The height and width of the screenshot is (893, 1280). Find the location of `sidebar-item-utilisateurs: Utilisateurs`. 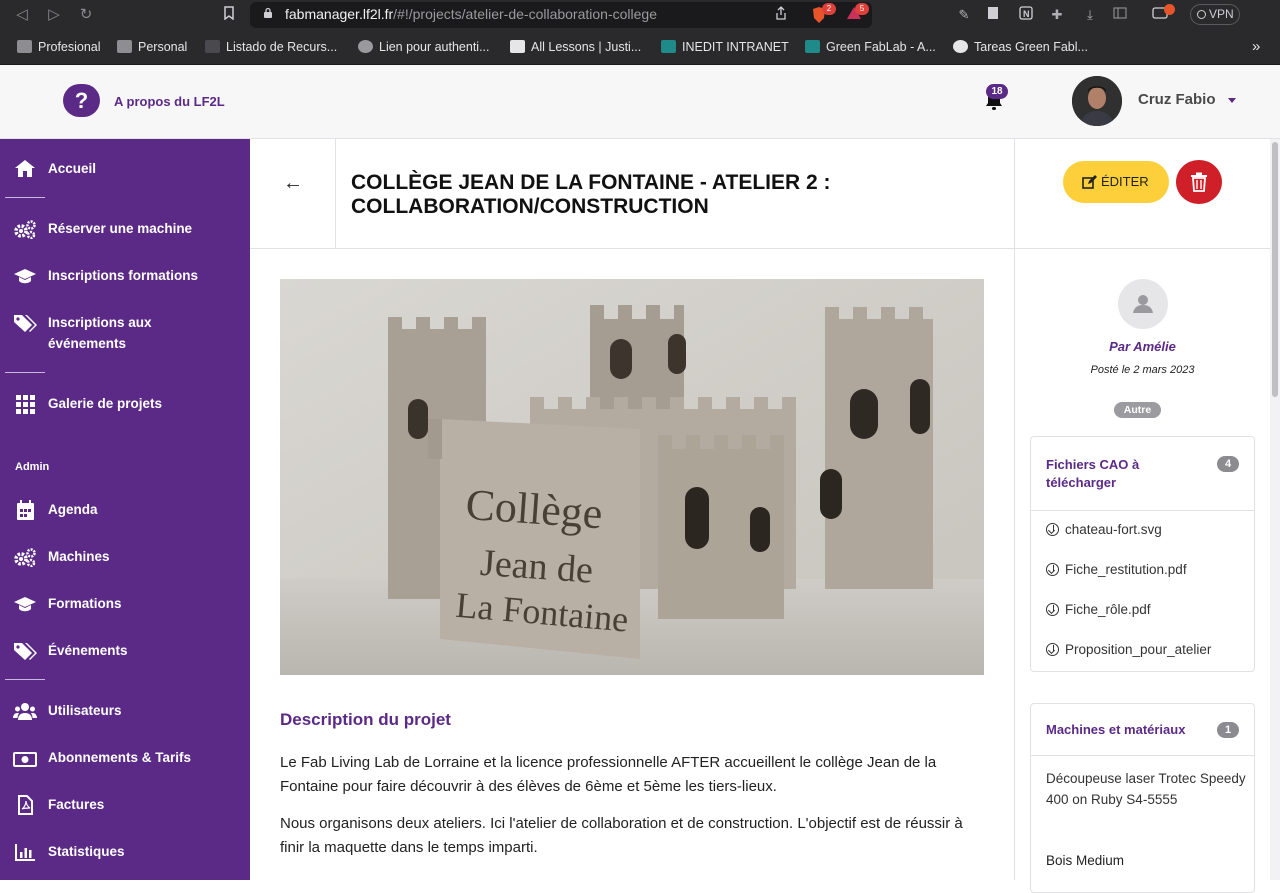

sidebar-item-utilisateurs: Utilisateurs is located at coordinates (125, 711).